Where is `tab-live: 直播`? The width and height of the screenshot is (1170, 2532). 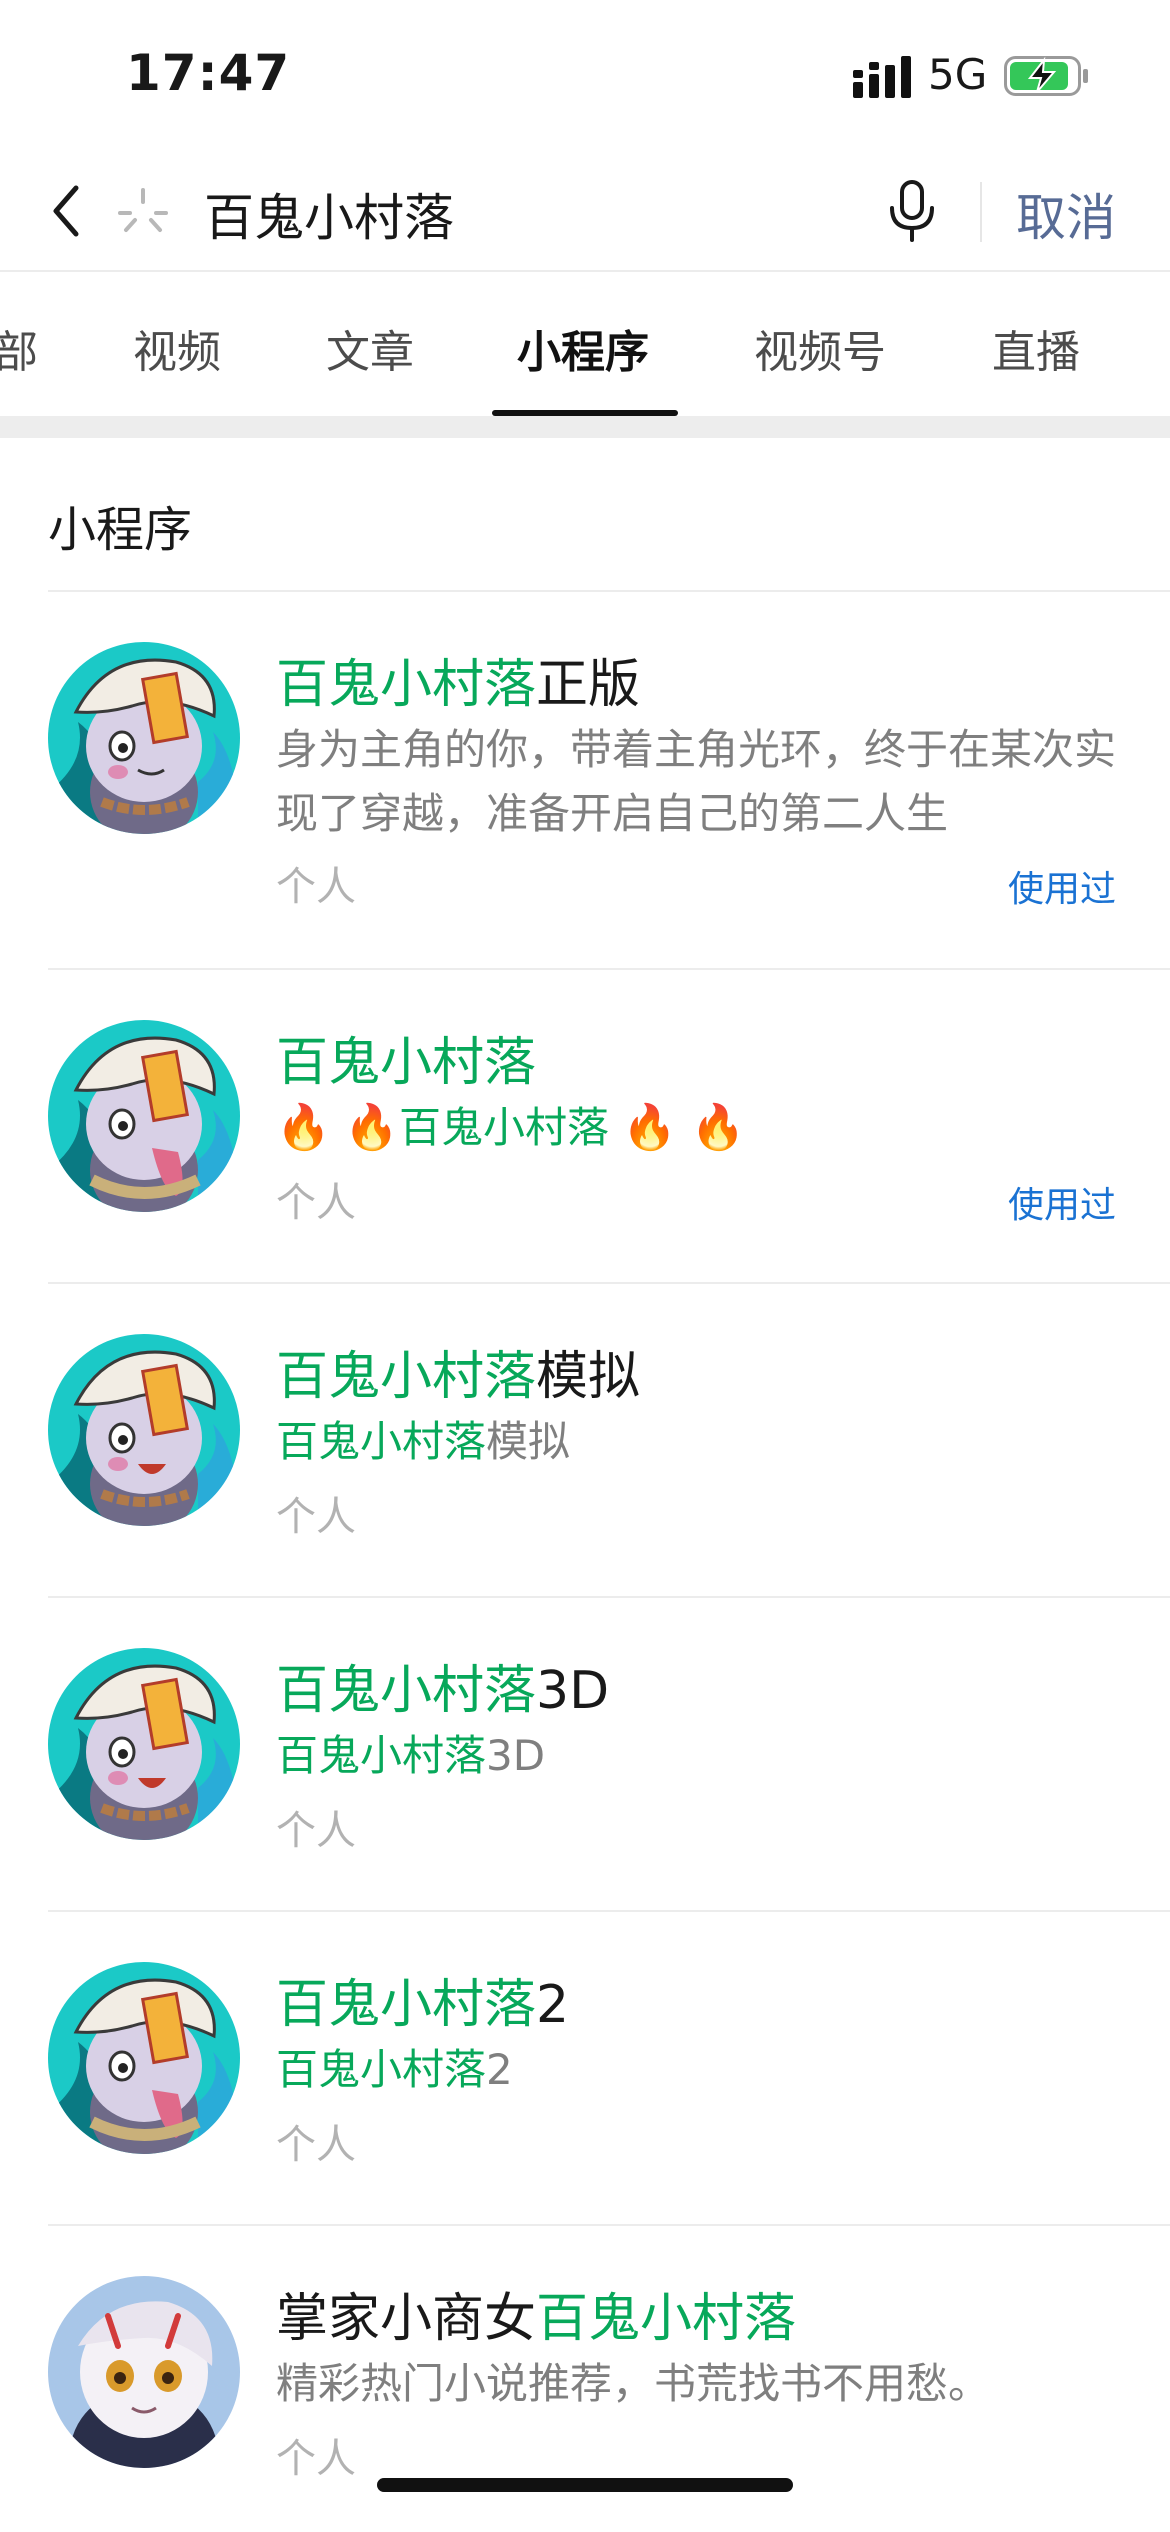
tab-live: 直播 is located at coordinates (1036, 348).